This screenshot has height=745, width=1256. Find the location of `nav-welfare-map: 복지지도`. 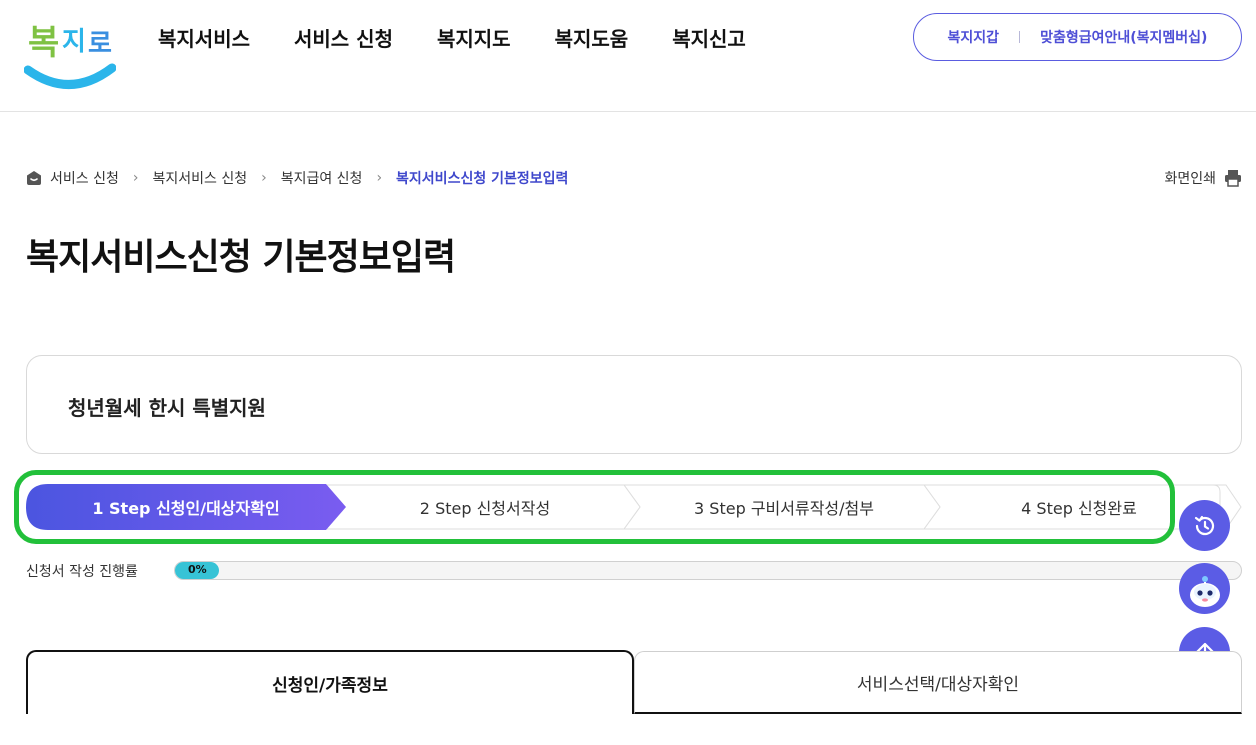

nav-welfare-map: 복지지도 is located at coordinates (474, 39).